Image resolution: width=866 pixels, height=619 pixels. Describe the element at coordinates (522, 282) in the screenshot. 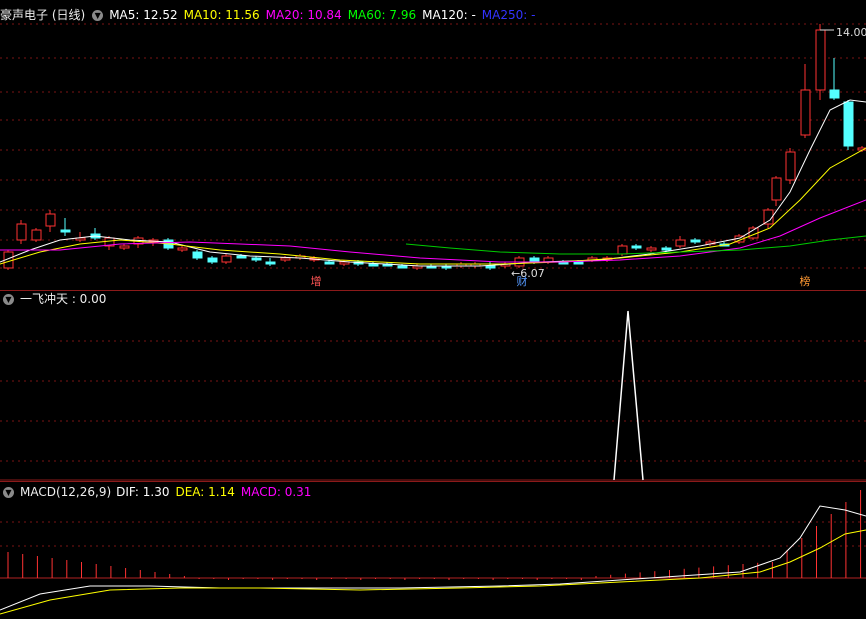

I see `event-tag-cai: 财` at that location.